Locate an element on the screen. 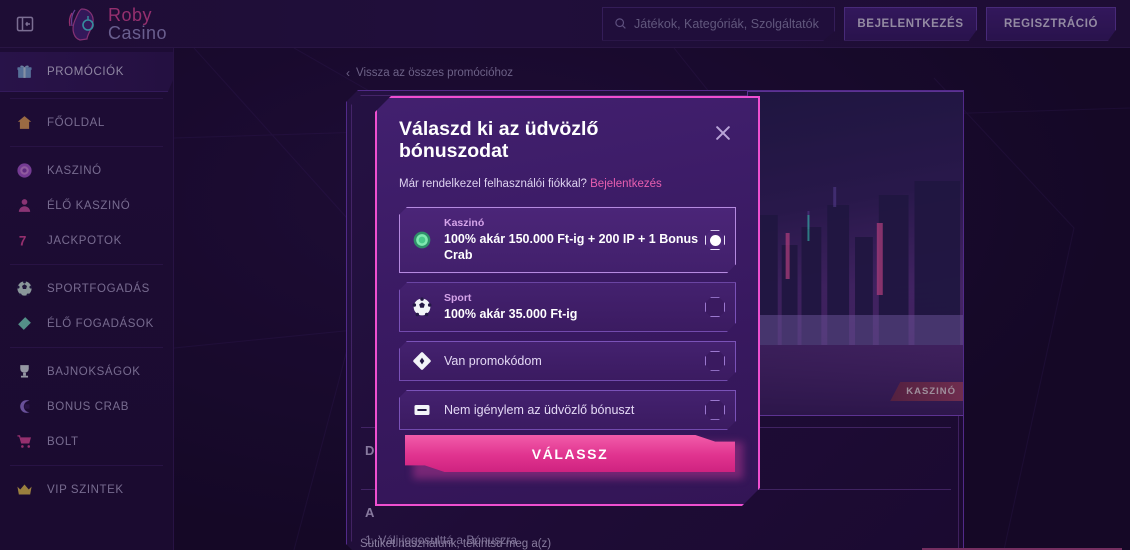 The width and height of the screenshot is (1130, 550). no-bonus-icon is located at coordinates (422, 410).